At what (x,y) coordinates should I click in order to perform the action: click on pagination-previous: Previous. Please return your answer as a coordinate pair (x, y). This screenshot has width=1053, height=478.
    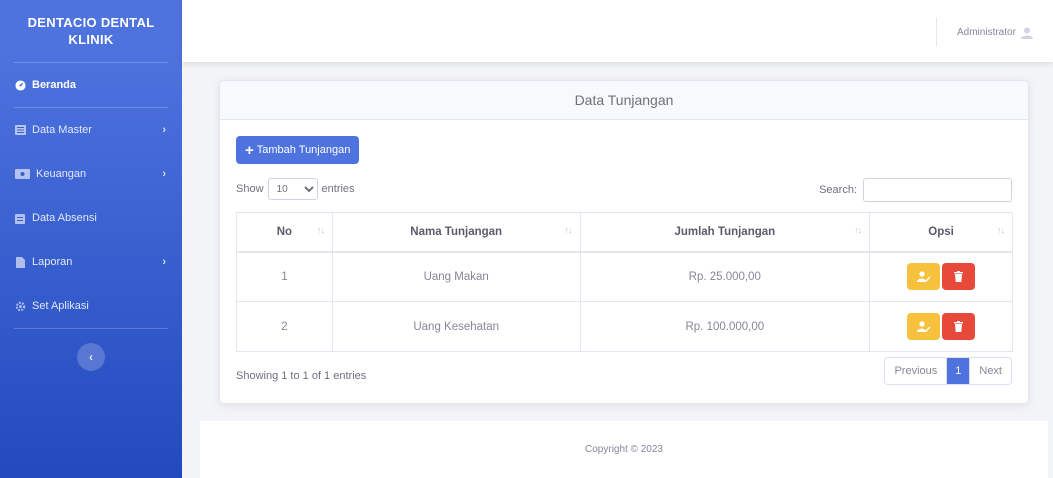
    Looking at the image, I should click on (915, 371).